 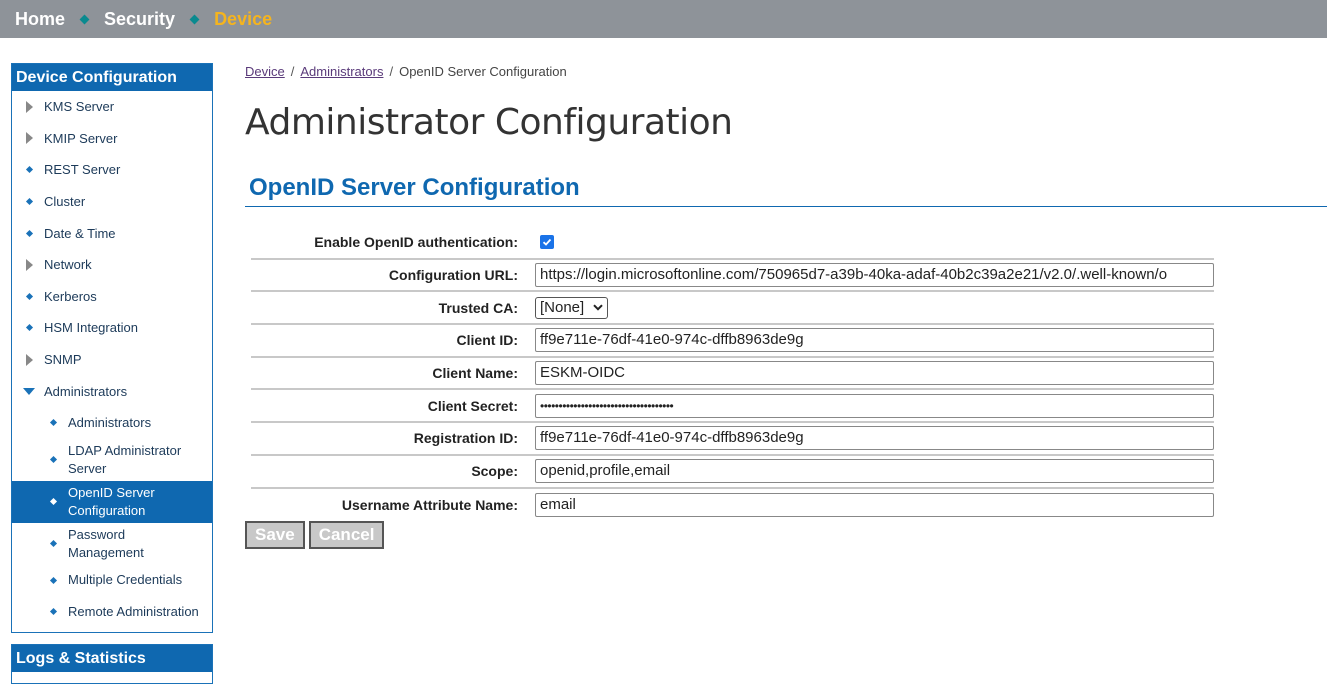 What do you see at coordinates (112, 297) in the screenshot?
I see `sidebar-item-kerberos: Kerberos` at bounding box center [112, 297].